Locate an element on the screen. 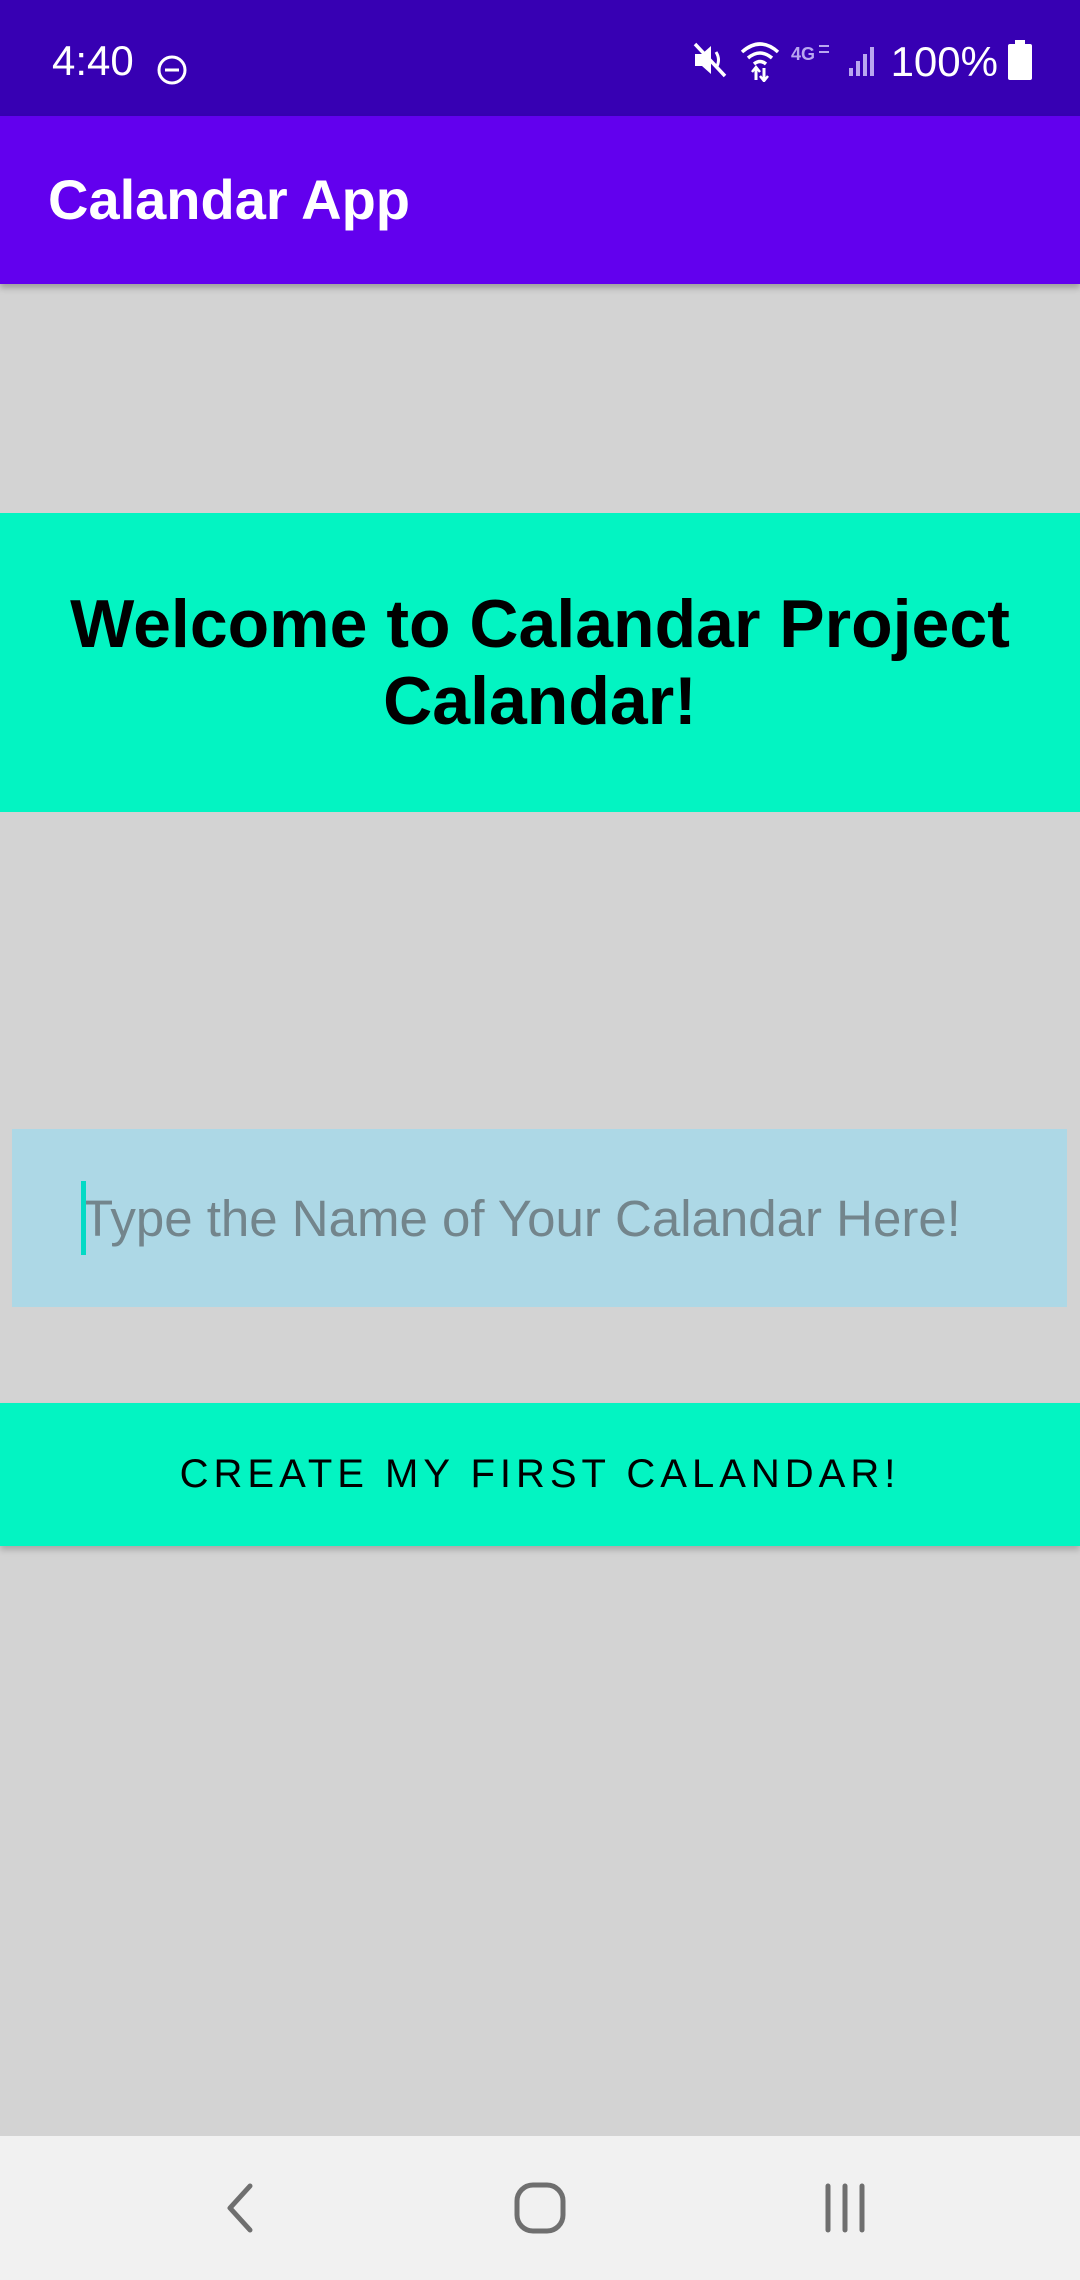  status-icons: 4G 100% is located at coordinates (861, 62).